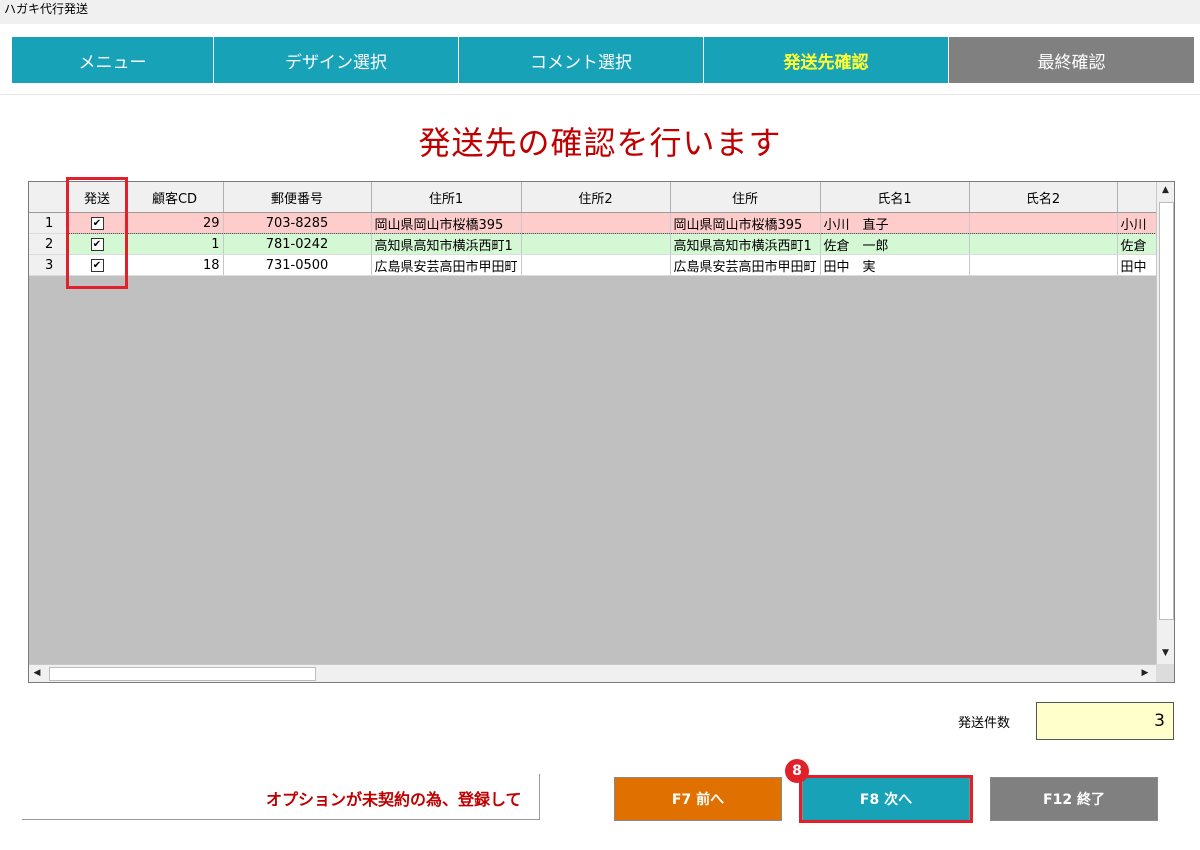  Describe the element at coordinates (581, 60) in the screenshot. I see `tab-comment-select: コメント選択` at that location.